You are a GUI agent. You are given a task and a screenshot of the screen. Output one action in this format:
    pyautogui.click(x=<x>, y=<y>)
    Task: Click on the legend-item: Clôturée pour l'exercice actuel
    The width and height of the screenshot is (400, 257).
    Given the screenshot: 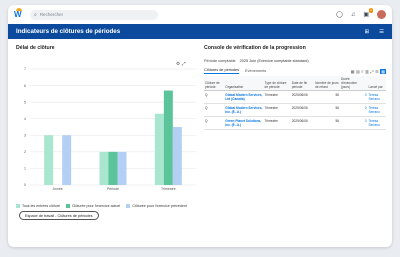 What is the action you would take?
    pyautogui.click(x=93, y=206)
    